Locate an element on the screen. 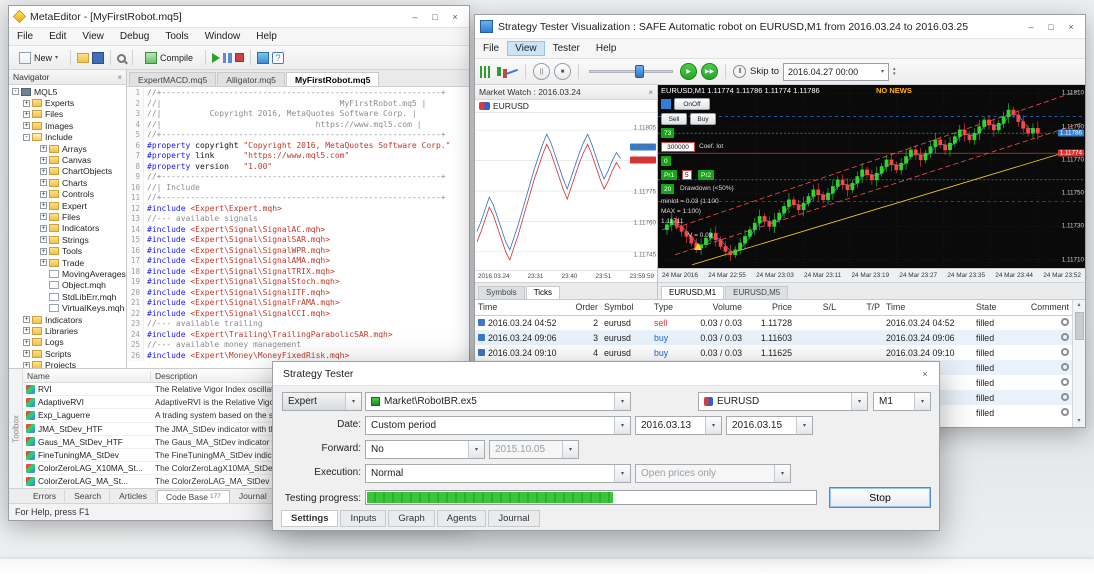 This screenshot has width=1094, height=574. chart-tab: EURUSD,M1 is located at coordinates (693, 292).